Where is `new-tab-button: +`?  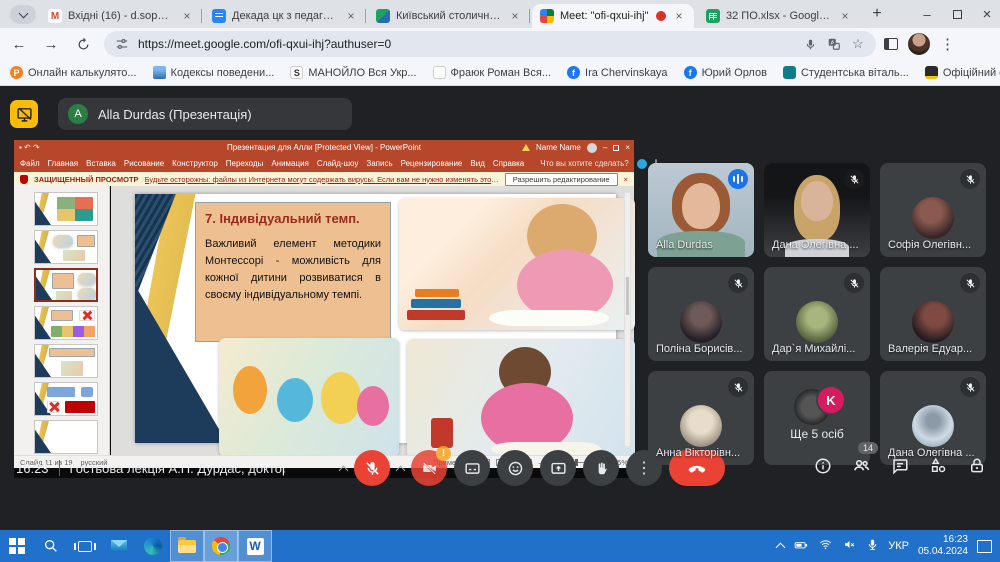 new-tab-button: + is located at coordinates (877, 14).